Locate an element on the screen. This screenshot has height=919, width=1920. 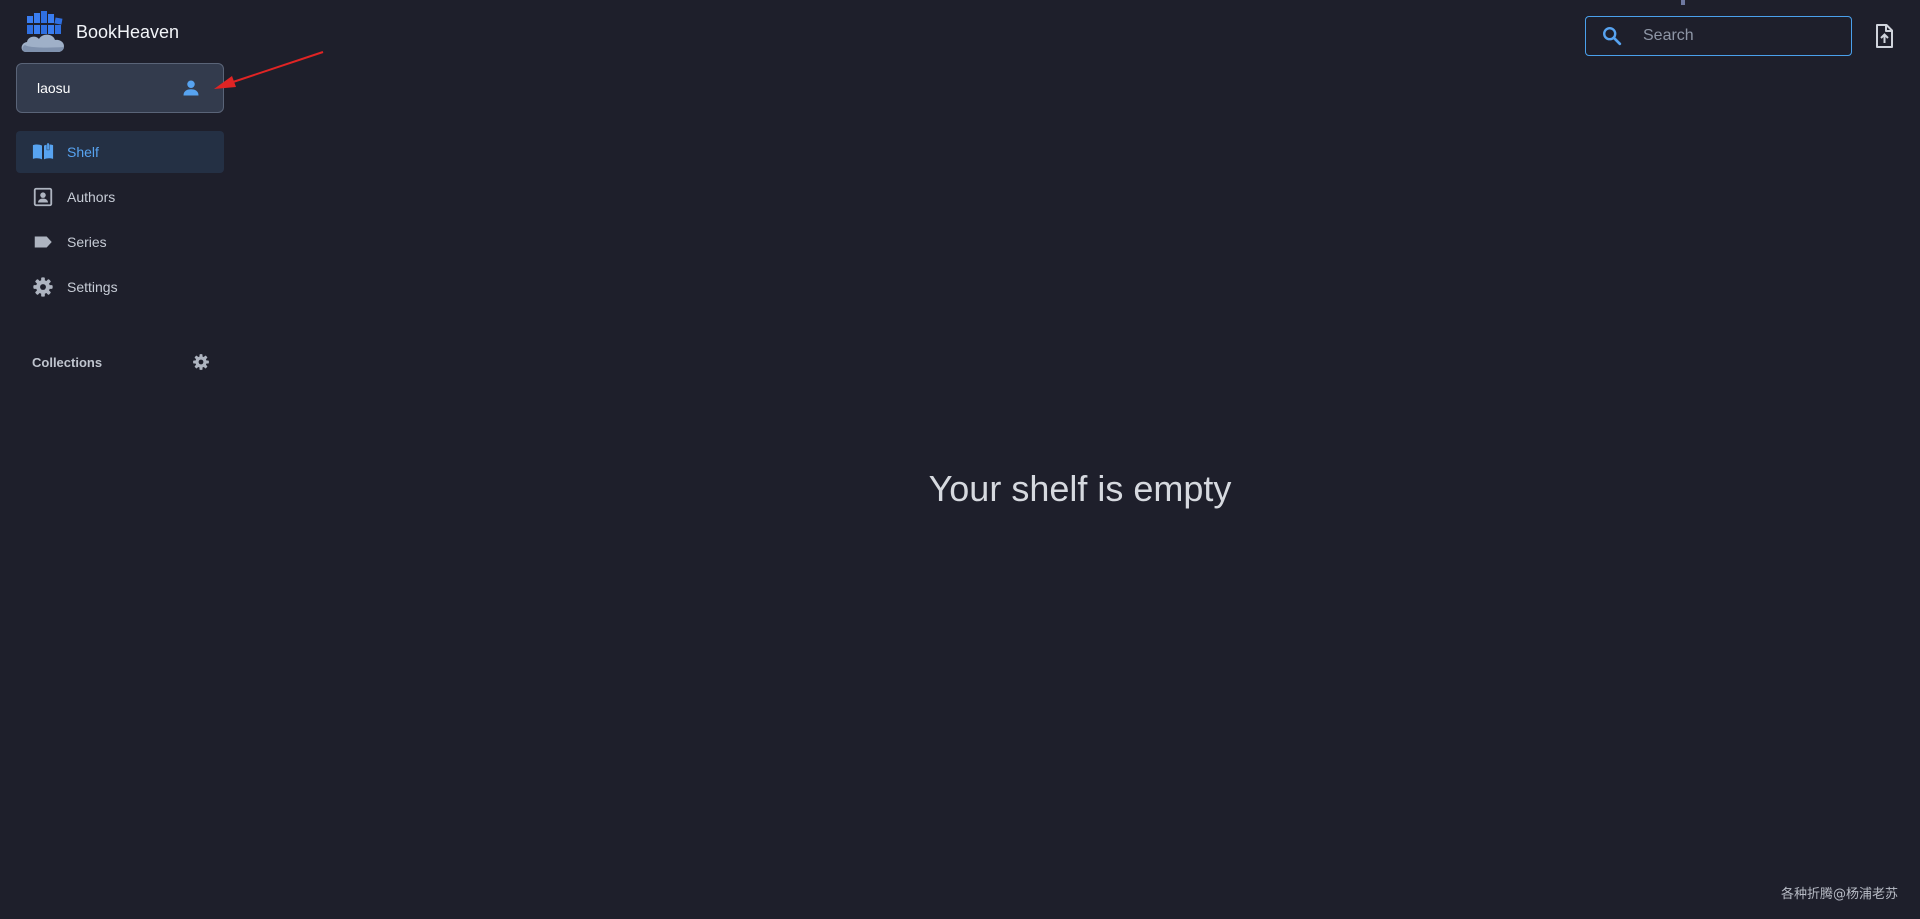
user-menu-button: laosu is located at coordinates (120, 88).